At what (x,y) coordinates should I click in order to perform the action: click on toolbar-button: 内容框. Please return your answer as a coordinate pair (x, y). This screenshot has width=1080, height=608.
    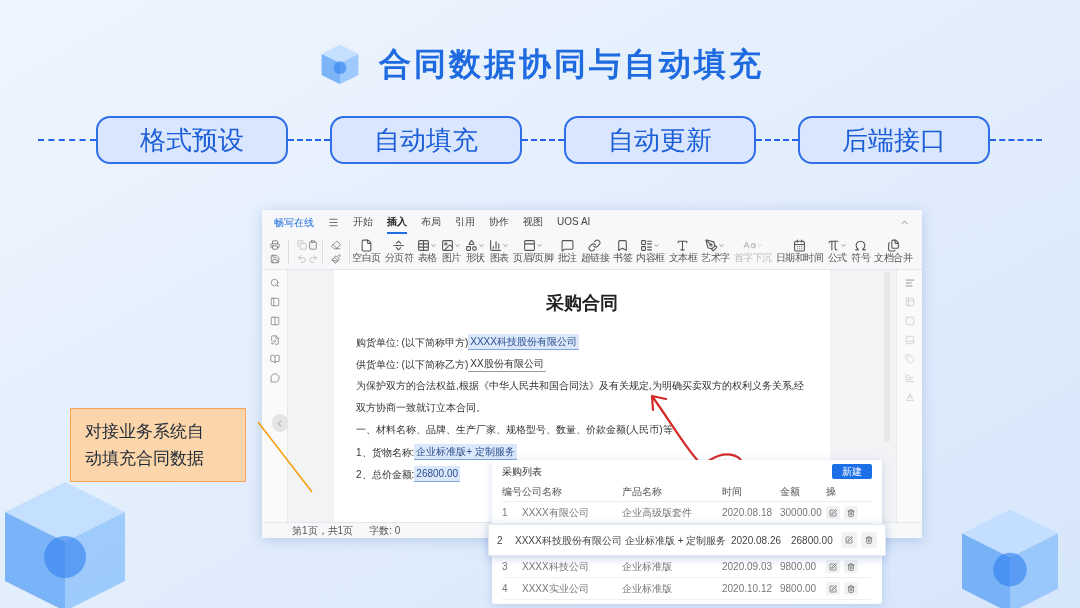
    Looking at the image, I should click on (650, 251).